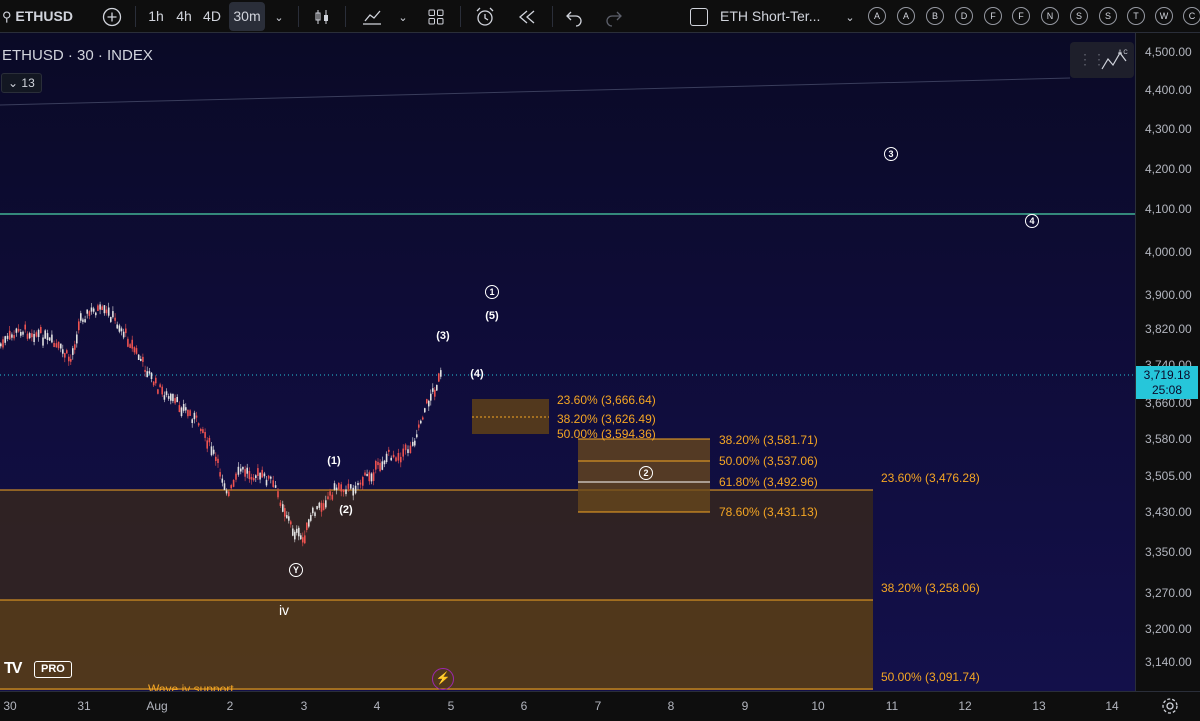  Describe the element at coordinates (84, 706) in the screenshot. I see `time-tick: 31` at that location.